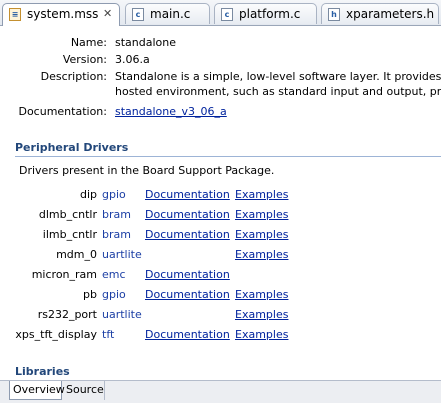 This screenshot has width=441, height=403. What do you see at coordinates (132, 59) in the screenshot?
I see `os-version-value: 3.06.a` at bounding box center [132, 59].